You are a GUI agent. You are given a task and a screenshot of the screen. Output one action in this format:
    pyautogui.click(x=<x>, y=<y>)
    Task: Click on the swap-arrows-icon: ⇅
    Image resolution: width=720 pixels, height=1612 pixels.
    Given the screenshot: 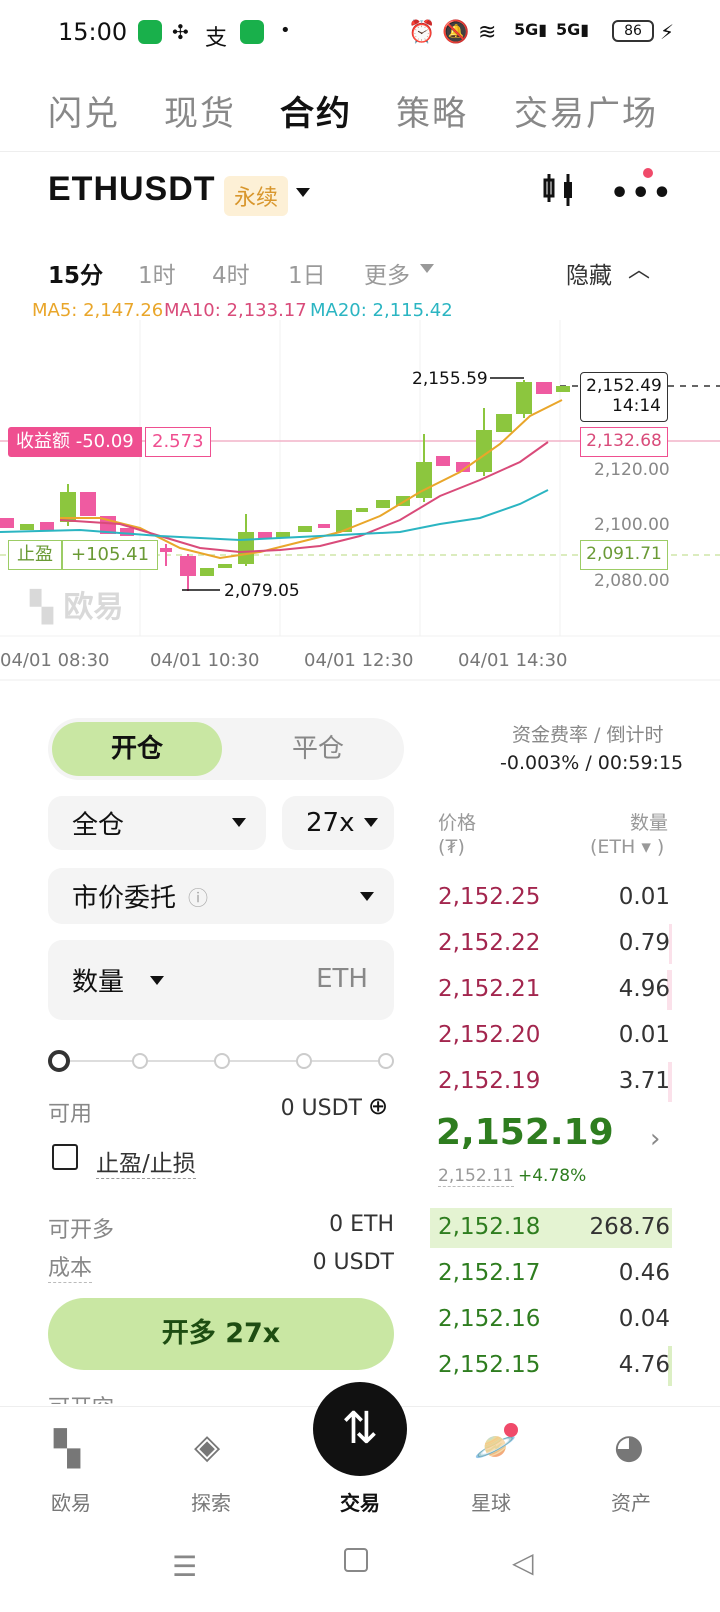 What is the action you would take?
    pyautogui.click(x=360, y=1428)
    